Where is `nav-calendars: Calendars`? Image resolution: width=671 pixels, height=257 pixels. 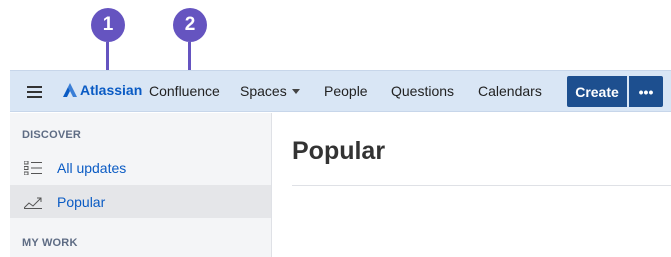 nav-calendars: Calendars is located at coordinates (510, 91).